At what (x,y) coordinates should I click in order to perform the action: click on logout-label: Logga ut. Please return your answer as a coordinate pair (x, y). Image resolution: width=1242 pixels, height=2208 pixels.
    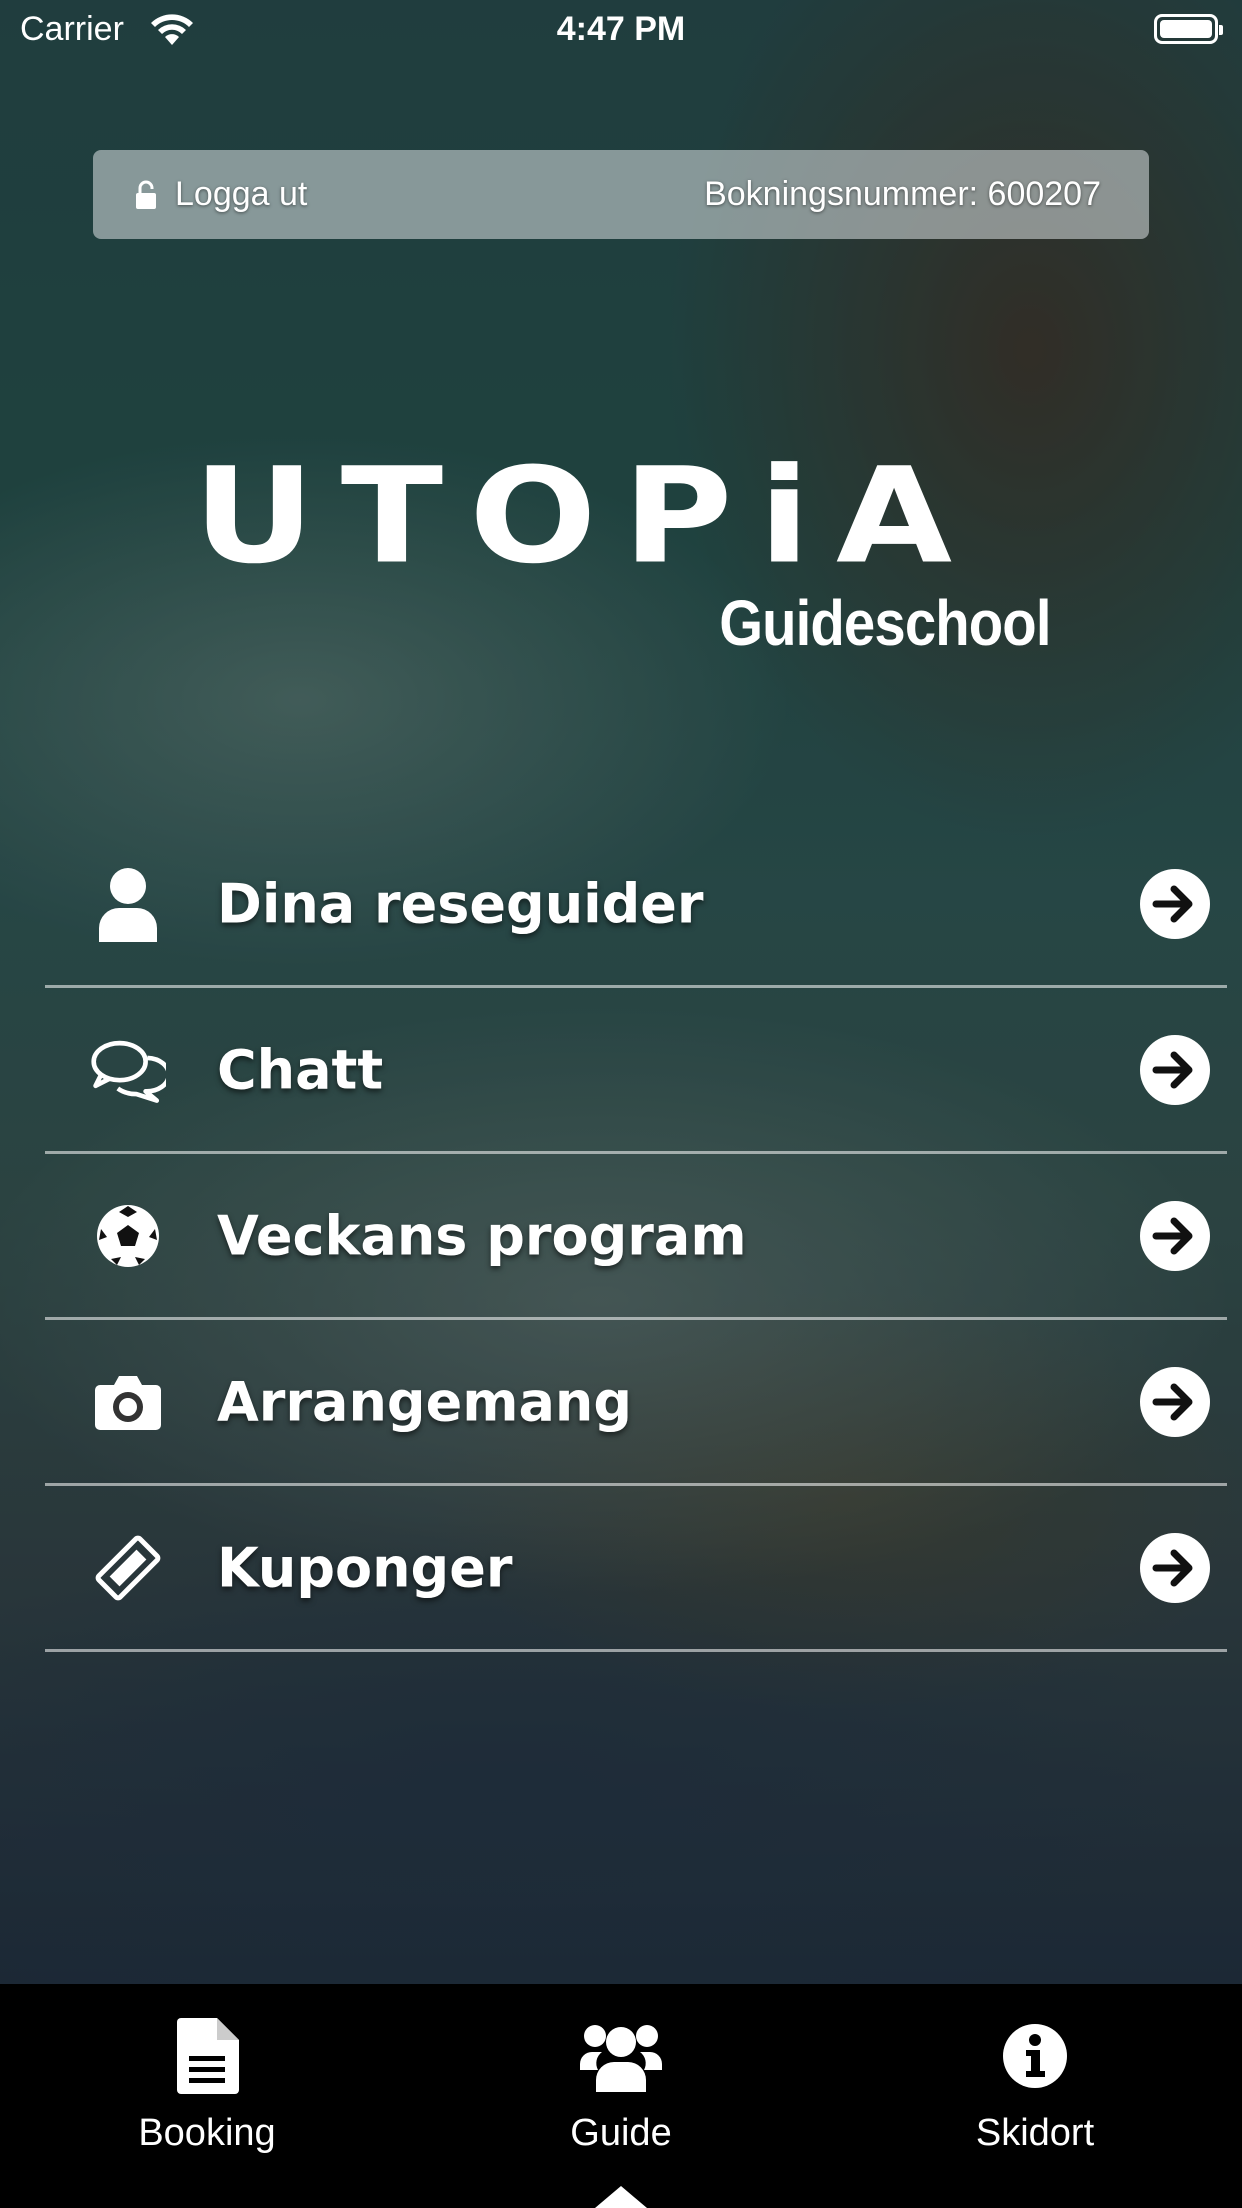
    Looking at the image, I should click on (241, 194).